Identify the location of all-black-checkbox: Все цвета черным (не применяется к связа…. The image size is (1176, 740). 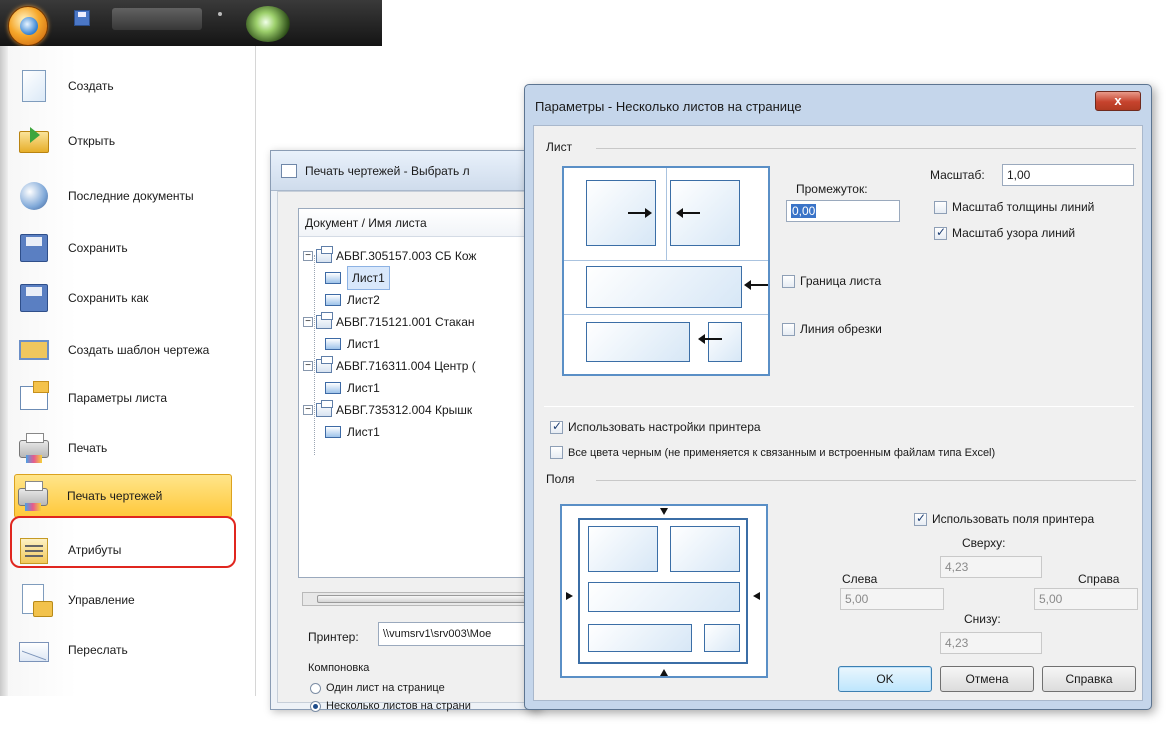
(772, 452).